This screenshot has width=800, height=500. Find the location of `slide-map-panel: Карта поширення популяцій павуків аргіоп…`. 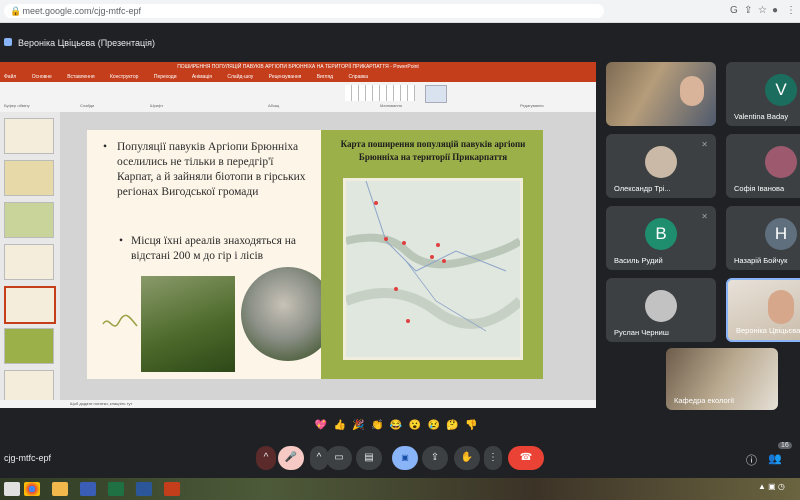

slide-map-panel: Карта поширення популяцій павуків аргіоп… is located at coordinates (432, 254).